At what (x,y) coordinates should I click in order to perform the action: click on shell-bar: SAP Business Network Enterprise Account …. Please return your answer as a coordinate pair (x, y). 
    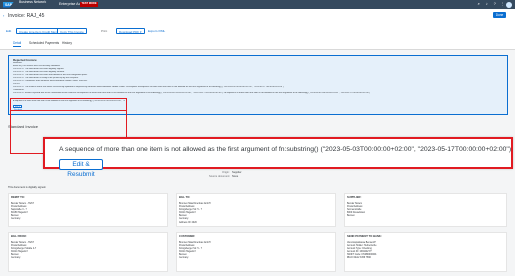
    Looking at the image, I should click on (257, 4).